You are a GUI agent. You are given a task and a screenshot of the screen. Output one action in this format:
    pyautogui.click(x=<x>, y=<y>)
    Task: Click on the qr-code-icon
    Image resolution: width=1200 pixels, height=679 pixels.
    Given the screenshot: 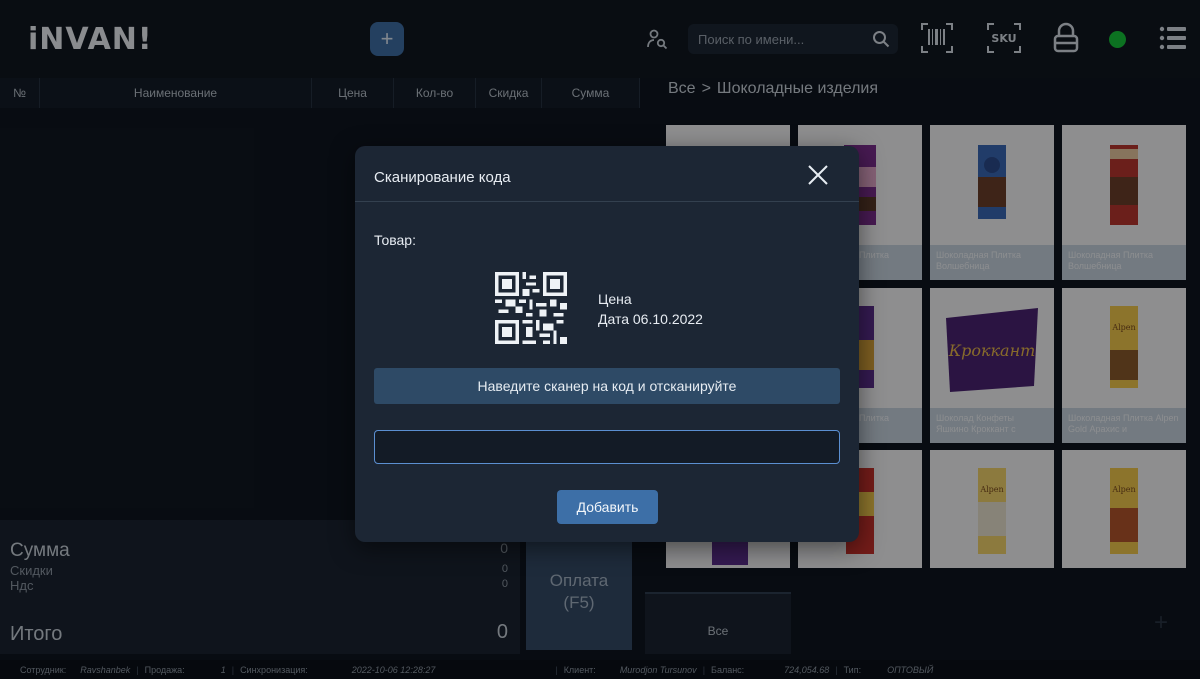 What is the action you would take?
    pyautogui.click(x=531, y=308)
    